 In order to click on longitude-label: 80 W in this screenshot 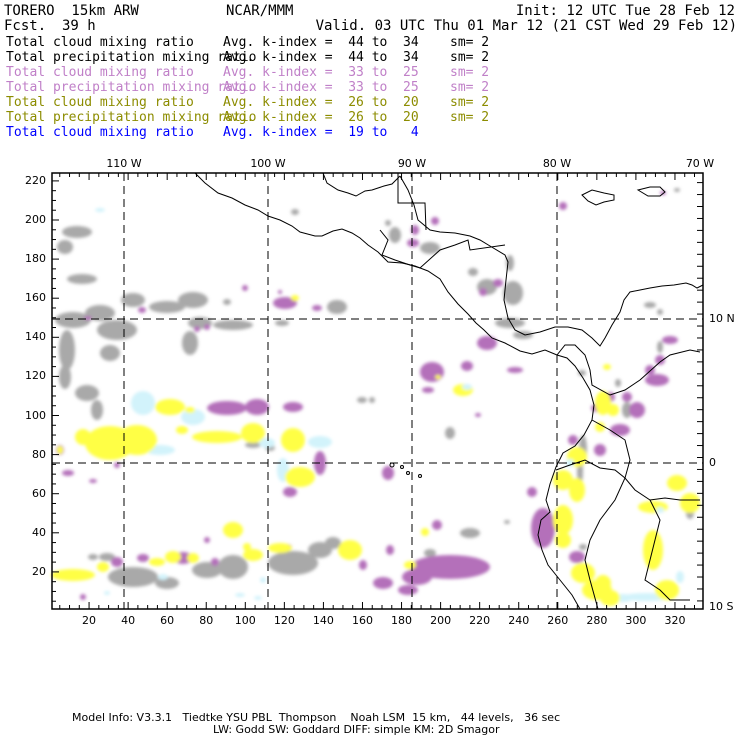, I will do `click(557, 163)`.